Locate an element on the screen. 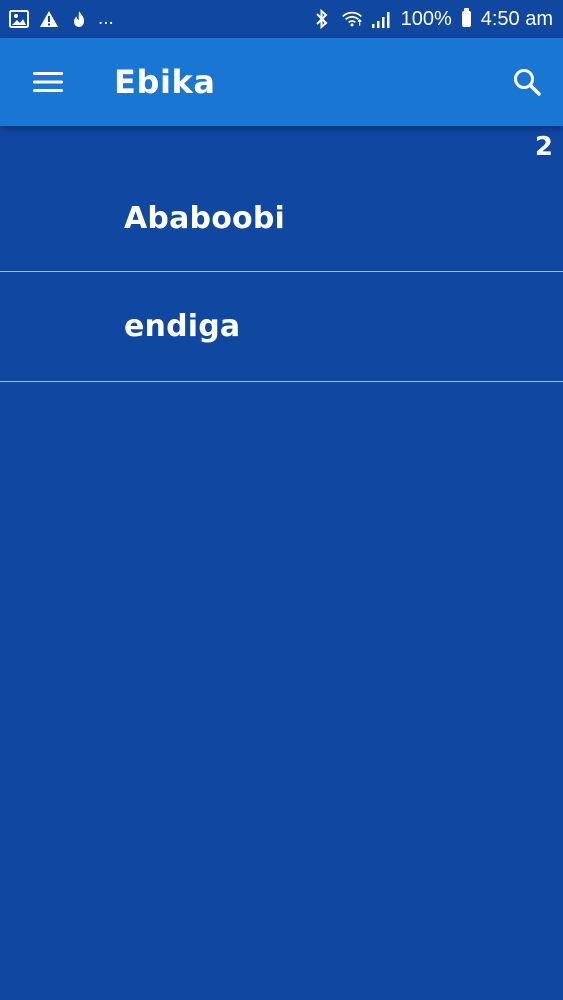 This screenshot has width=563, height=1000. image-icon is located at coordinates (19, 19).